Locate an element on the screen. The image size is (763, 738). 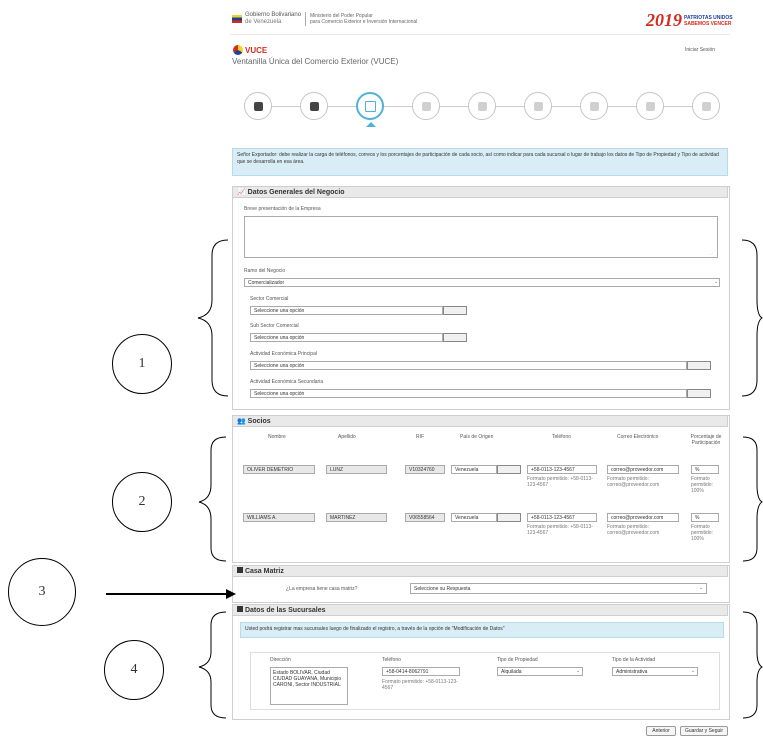
annotation-2: 2 is located at coordinates (142, 502).